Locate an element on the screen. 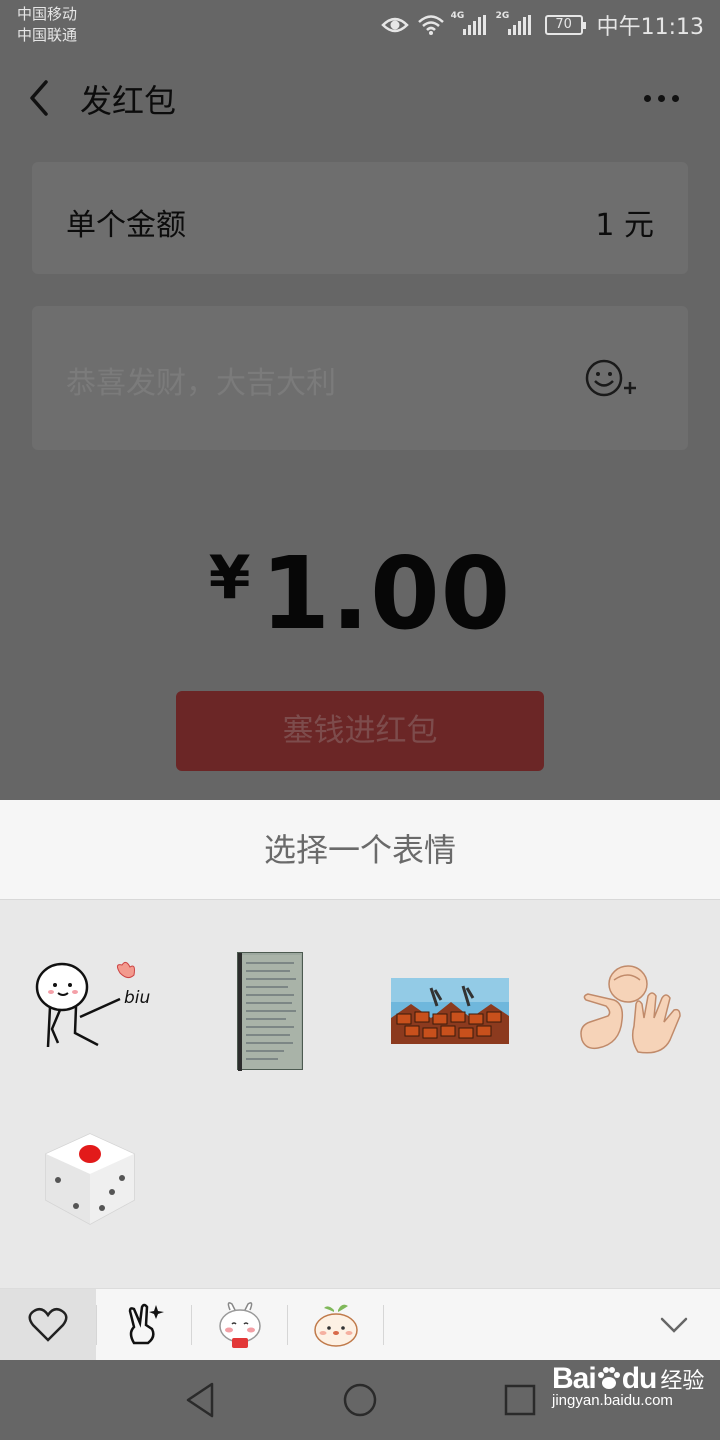  triangle-back-icon is located at coordinates (200, 1400).